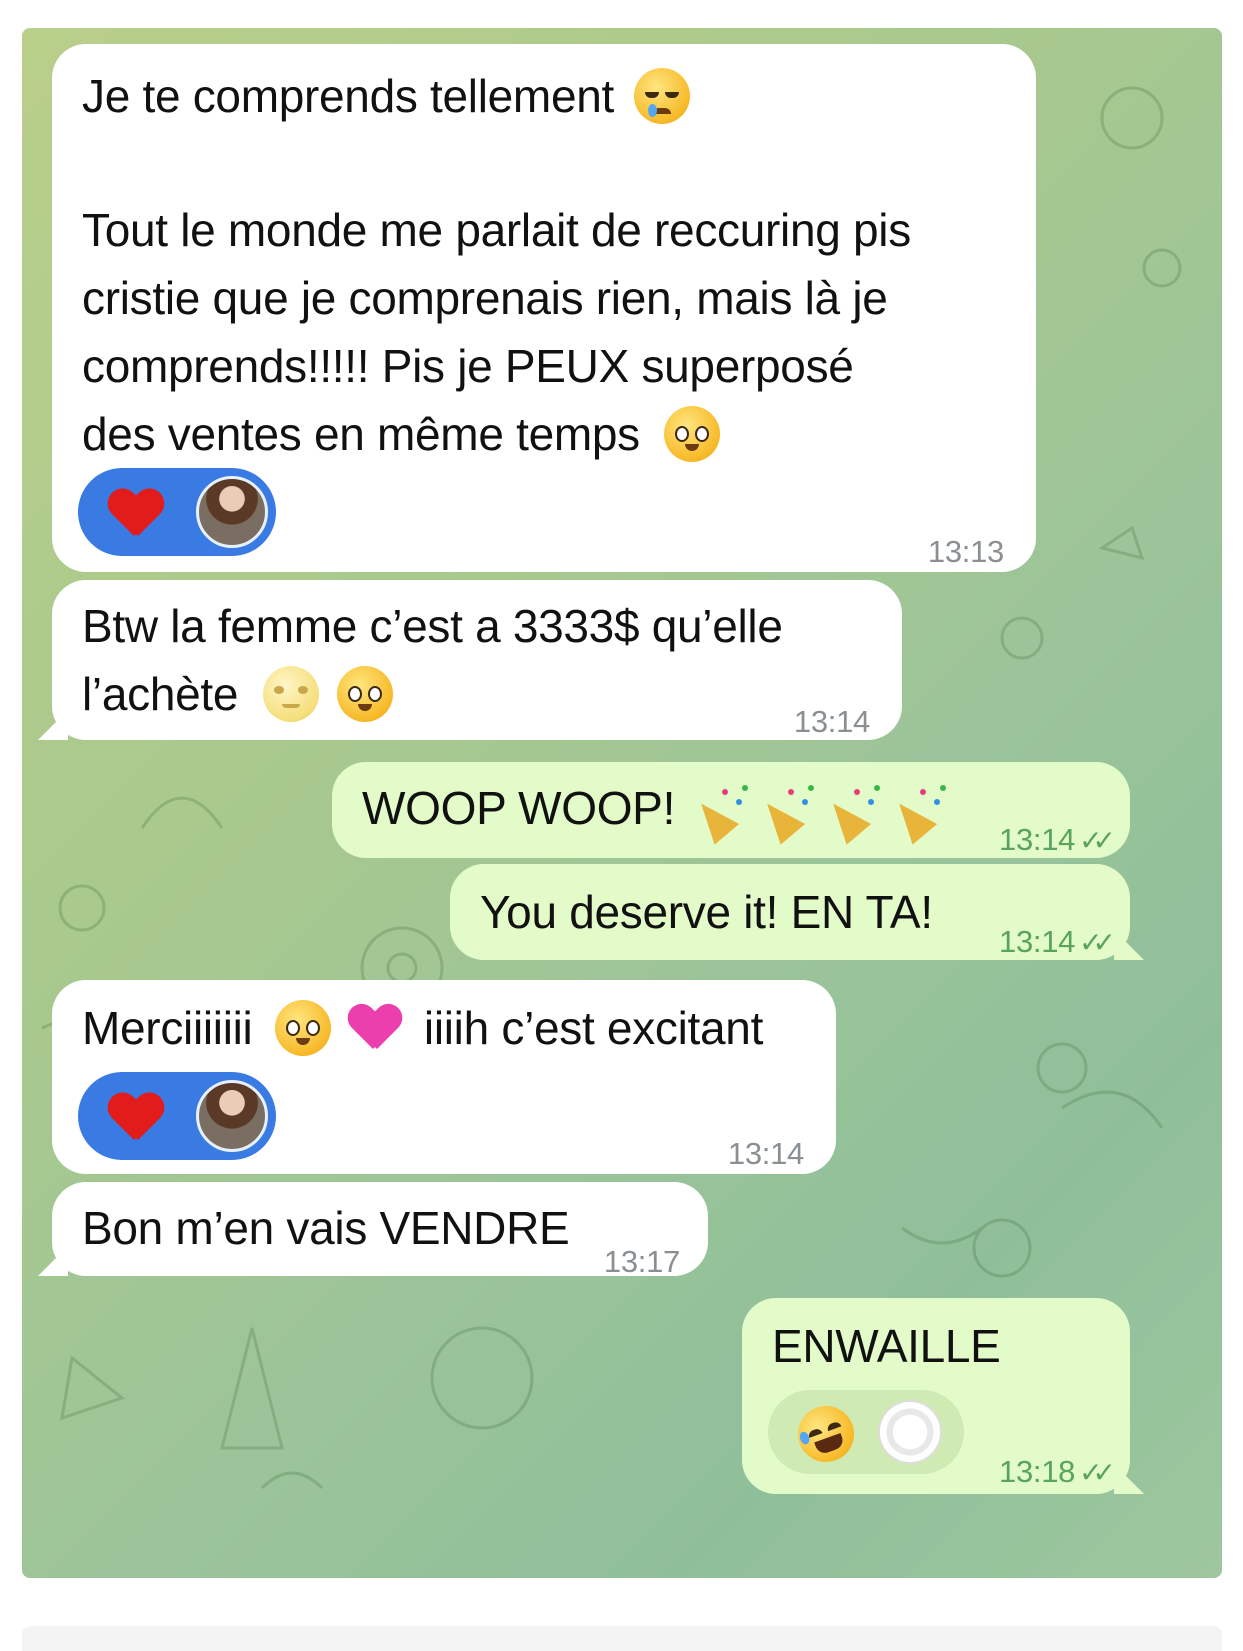 This screenshot has height=1651, width=1243. I want to click on message-bubble-outgoing: You deserve it! EN TA! 13:14 ✓✓, so click(790, 912).